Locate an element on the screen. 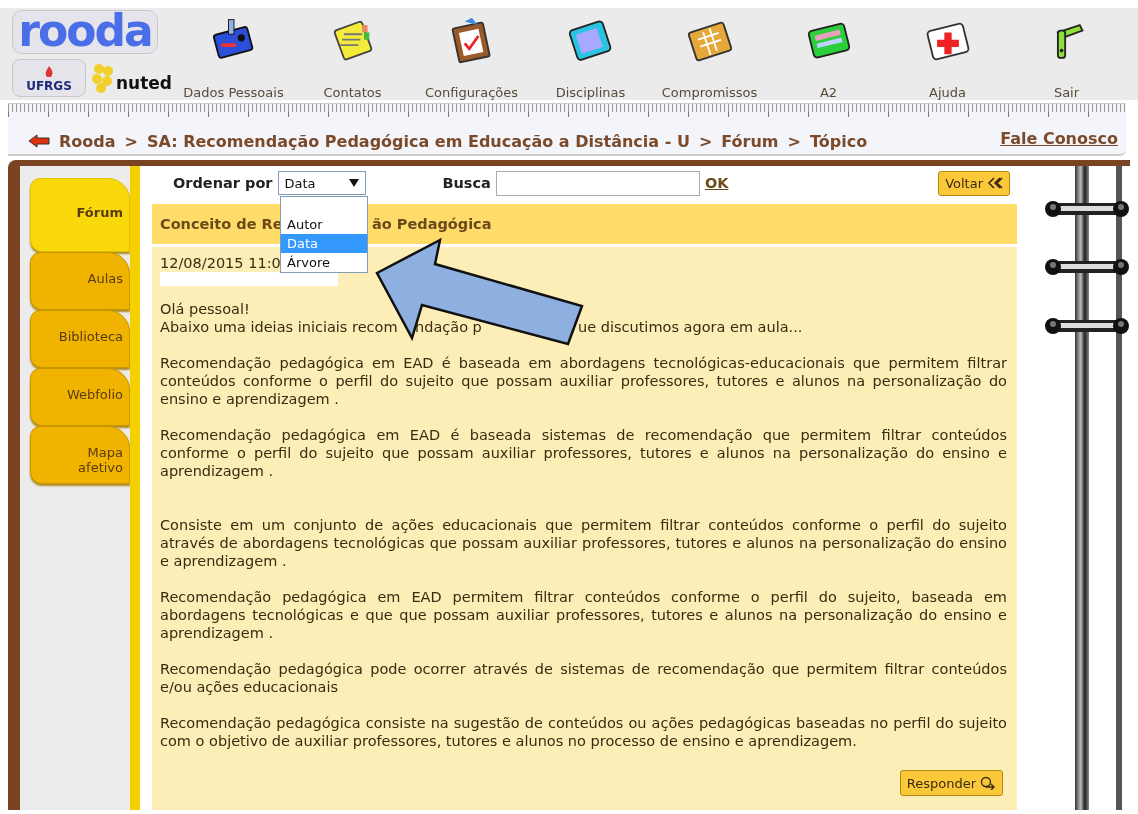 Image resolution: width=1138 pixels, height=814 pixels. breadcrumb-link: Fórum is located at coordinates (750, 141).